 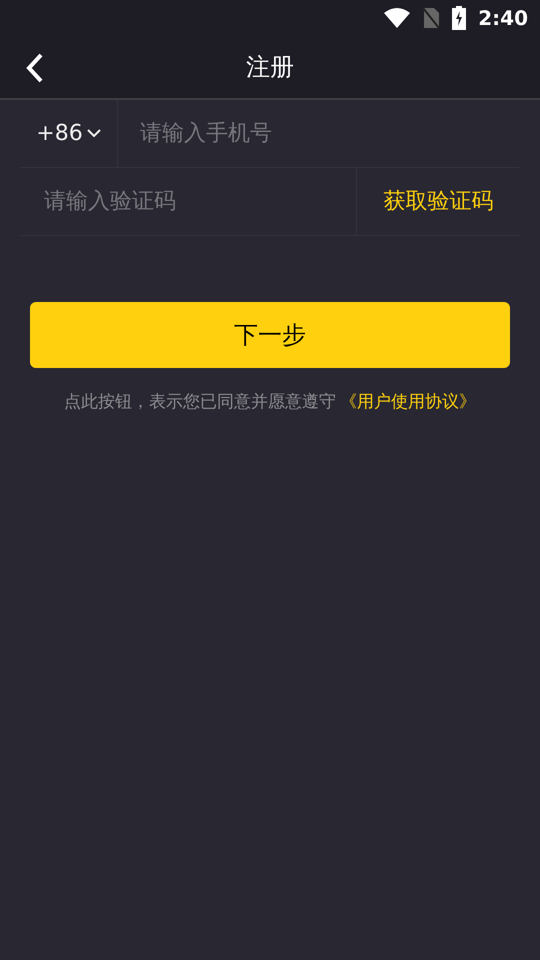 What do you see at coordinates (93, 133) in the screenshot?
I see `chevron-down-icon` at bounding box center [93, 133].